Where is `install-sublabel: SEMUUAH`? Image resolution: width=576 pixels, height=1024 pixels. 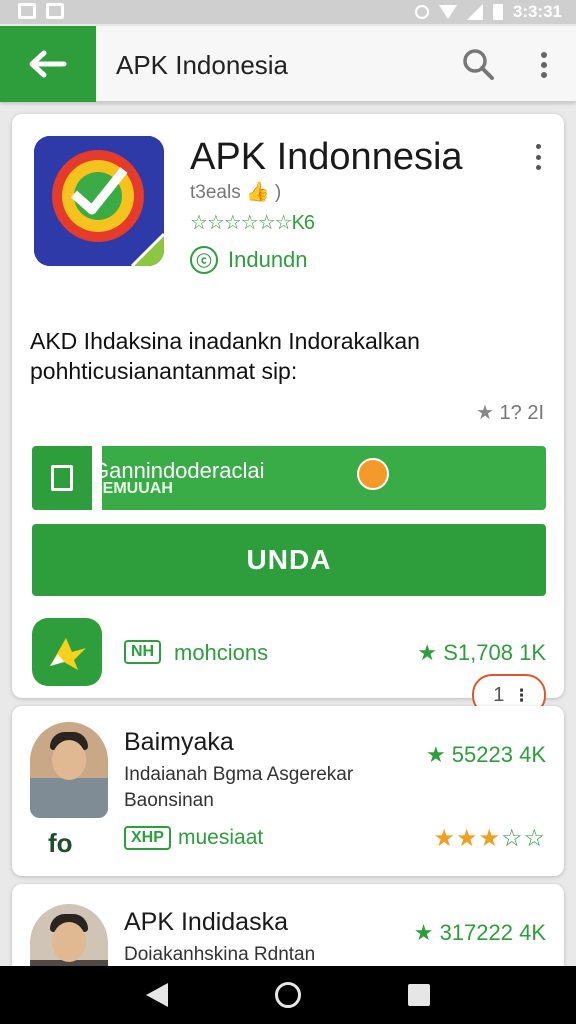 install-sublabel: SEMUUAH is located at coordinates (132, 488).